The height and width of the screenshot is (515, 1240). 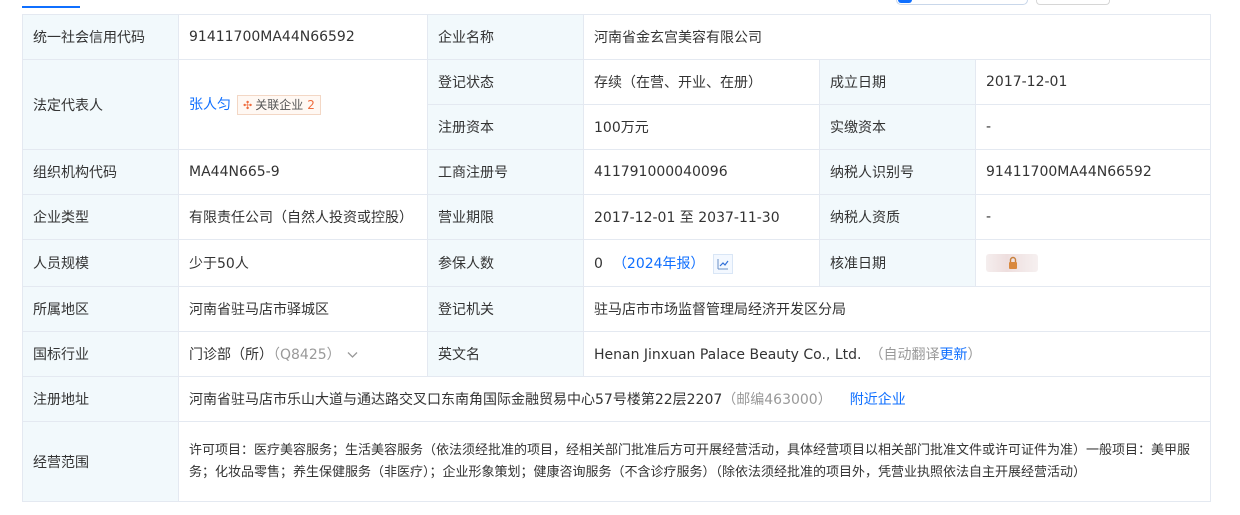 I want to click on company-type-label: 企业类型, so click(x=100, y=217).